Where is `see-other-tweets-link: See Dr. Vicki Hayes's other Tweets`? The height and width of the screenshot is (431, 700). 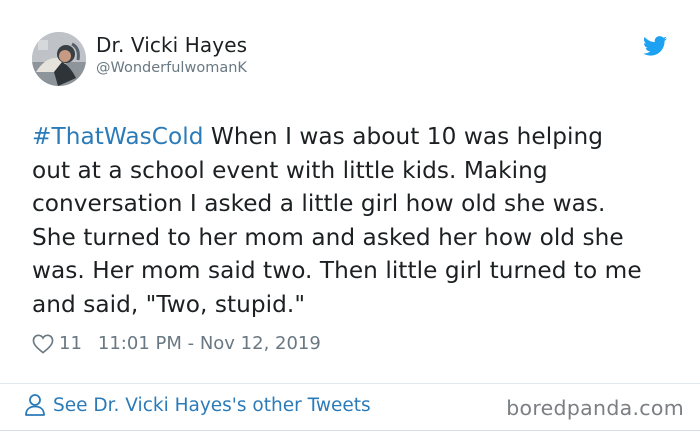 see-other-tweets-link: See Dr. Vicki Hayes's other Tweets is located at coordinates (197, 405).